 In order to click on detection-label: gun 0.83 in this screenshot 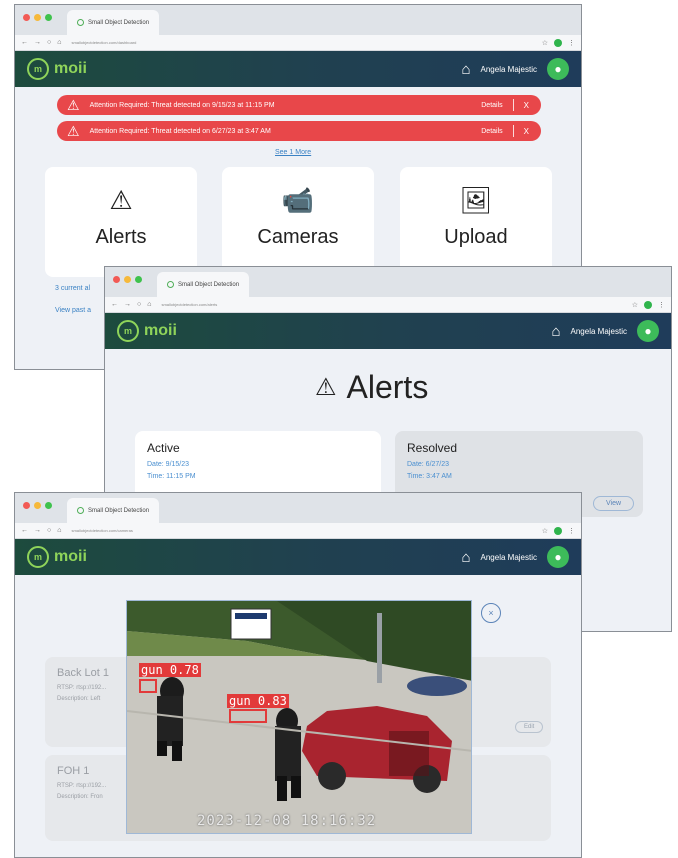, I will do `click(258, 701)`.